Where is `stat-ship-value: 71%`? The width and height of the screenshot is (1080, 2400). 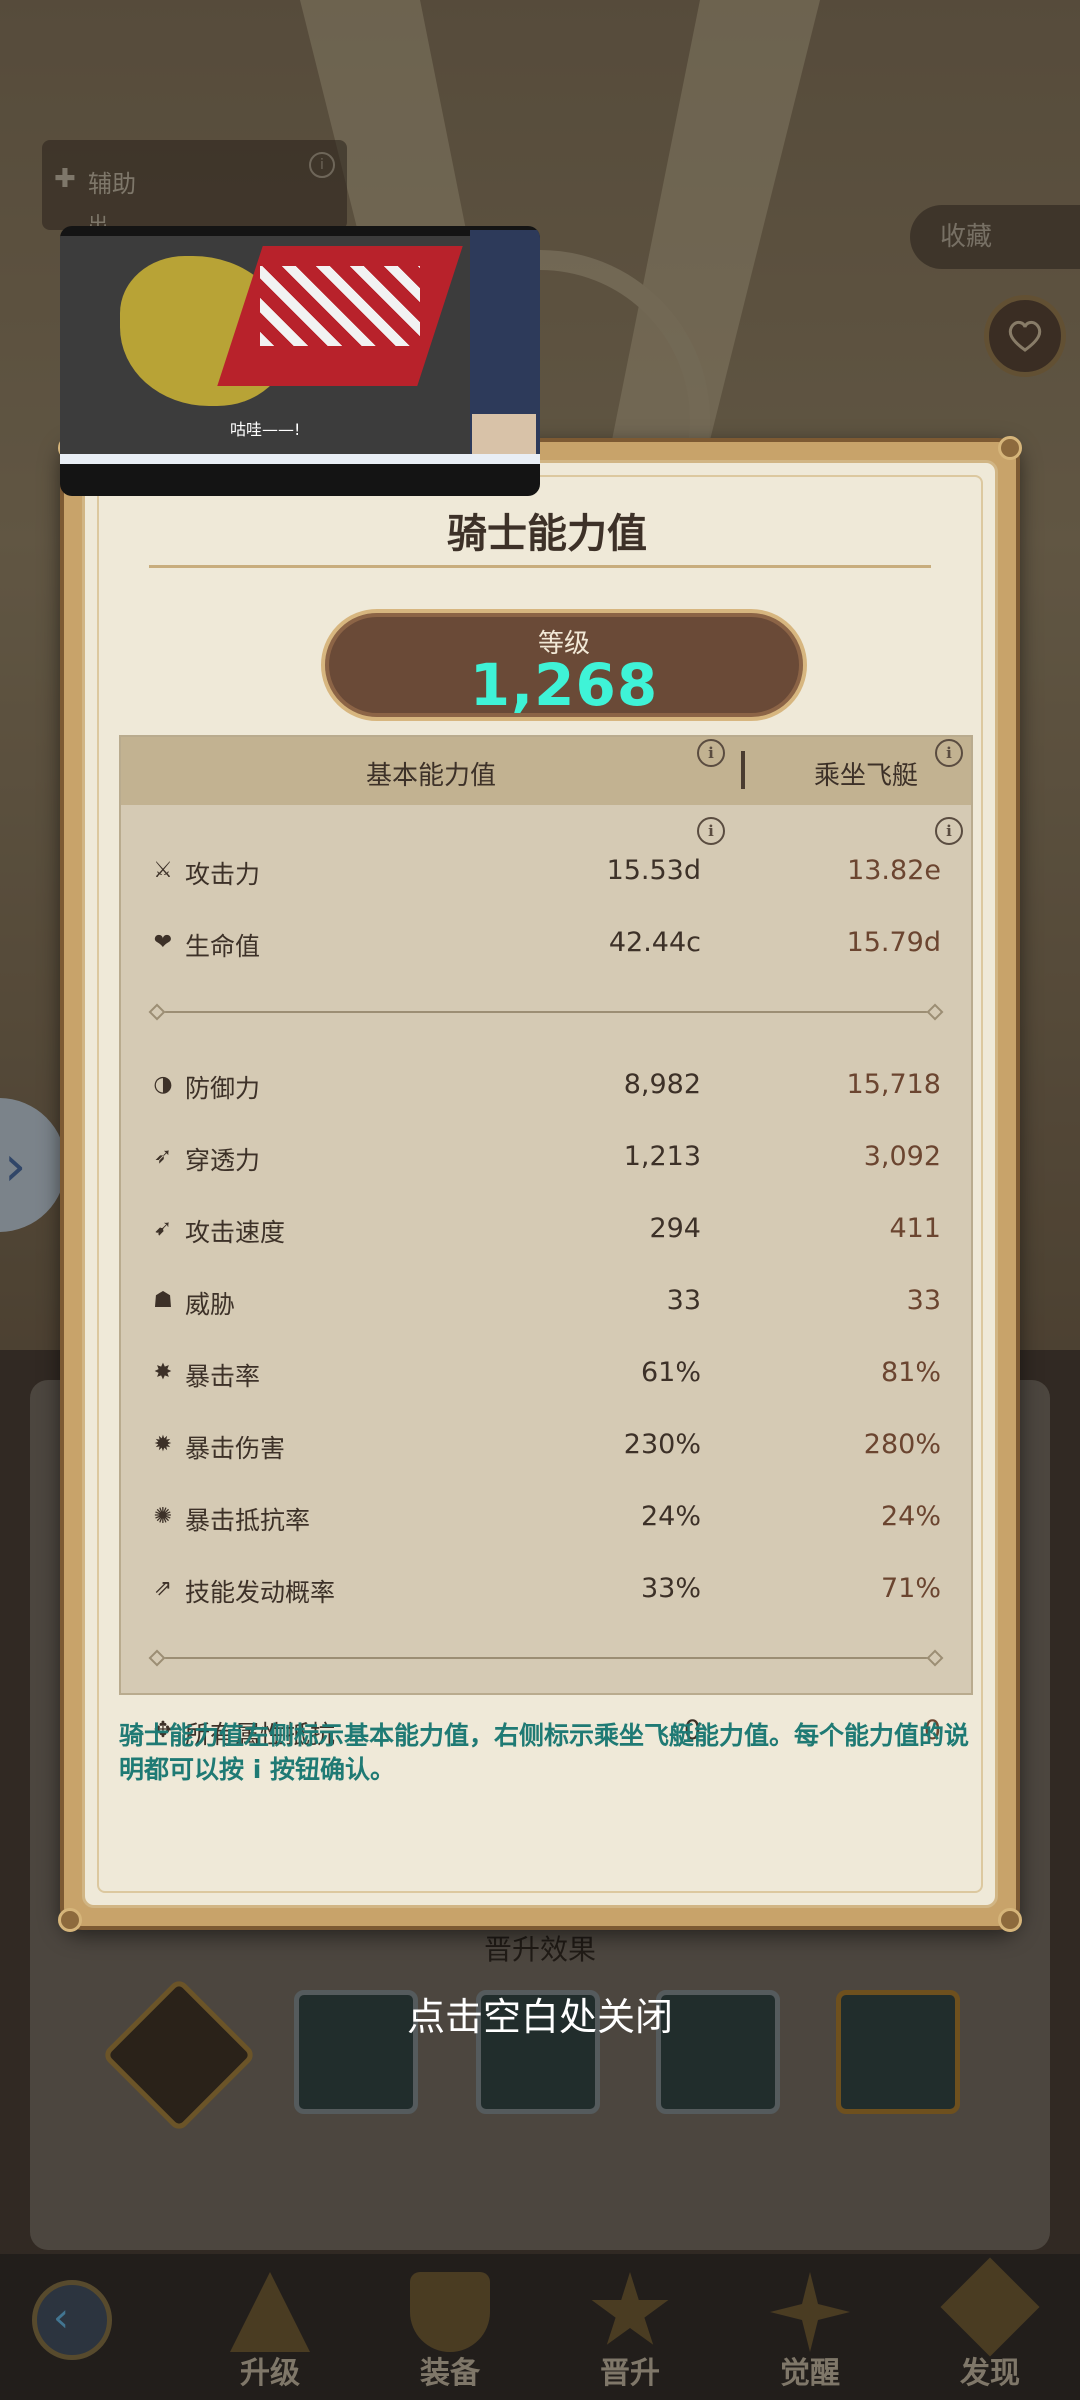
stat-ship-value: 71% is located at coordinates (910, 1588).